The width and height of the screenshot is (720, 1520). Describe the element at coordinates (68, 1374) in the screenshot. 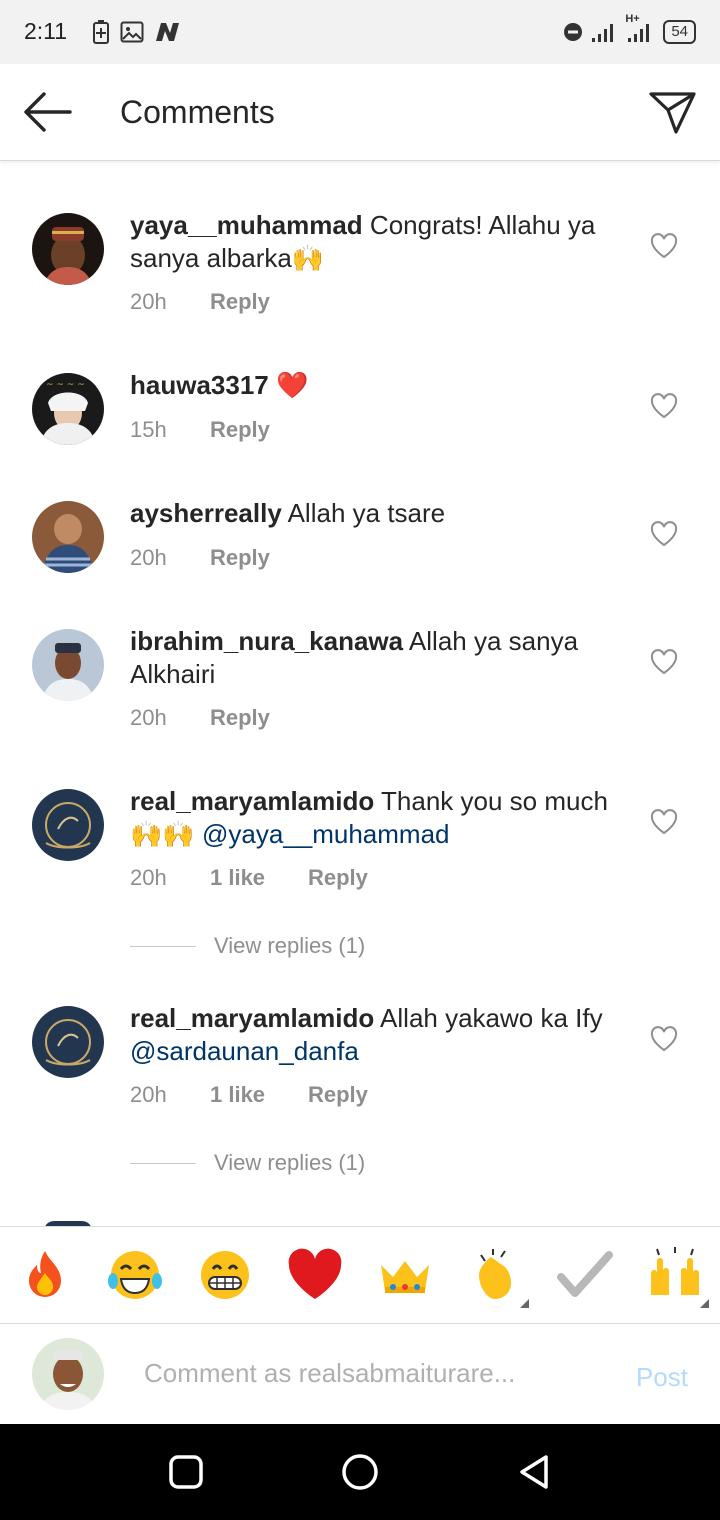

I see `current-user-avatar` at that location.